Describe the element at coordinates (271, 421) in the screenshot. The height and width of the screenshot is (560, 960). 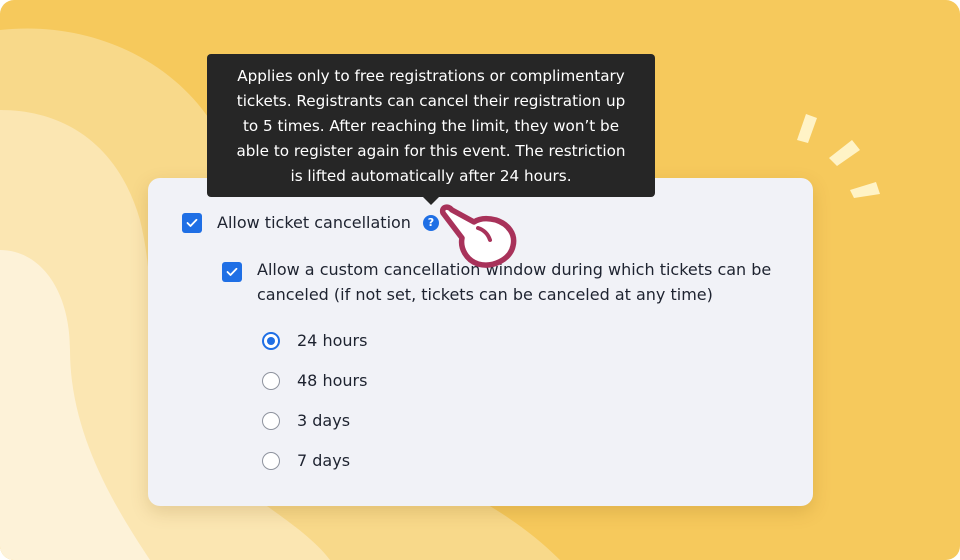
I see `radio-3-days` at that location.